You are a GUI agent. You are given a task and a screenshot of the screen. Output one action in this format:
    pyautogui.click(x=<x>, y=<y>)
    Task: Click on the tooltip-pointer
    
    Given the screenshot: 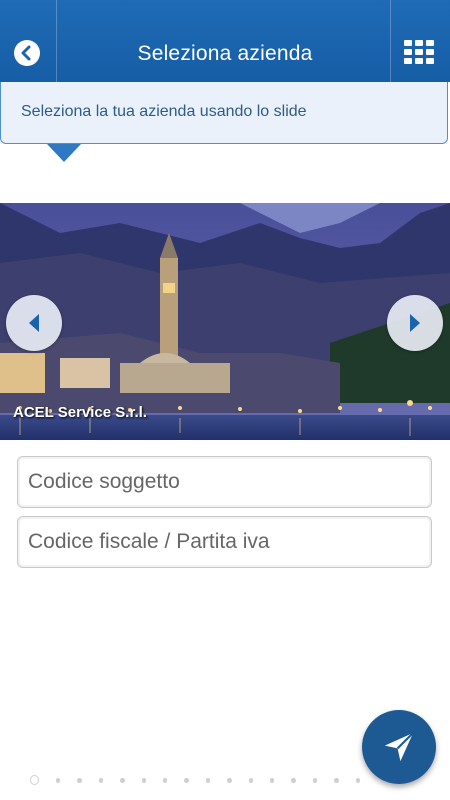 What is the action you would take?
    pyautogui.click(x=64, y=153)
    